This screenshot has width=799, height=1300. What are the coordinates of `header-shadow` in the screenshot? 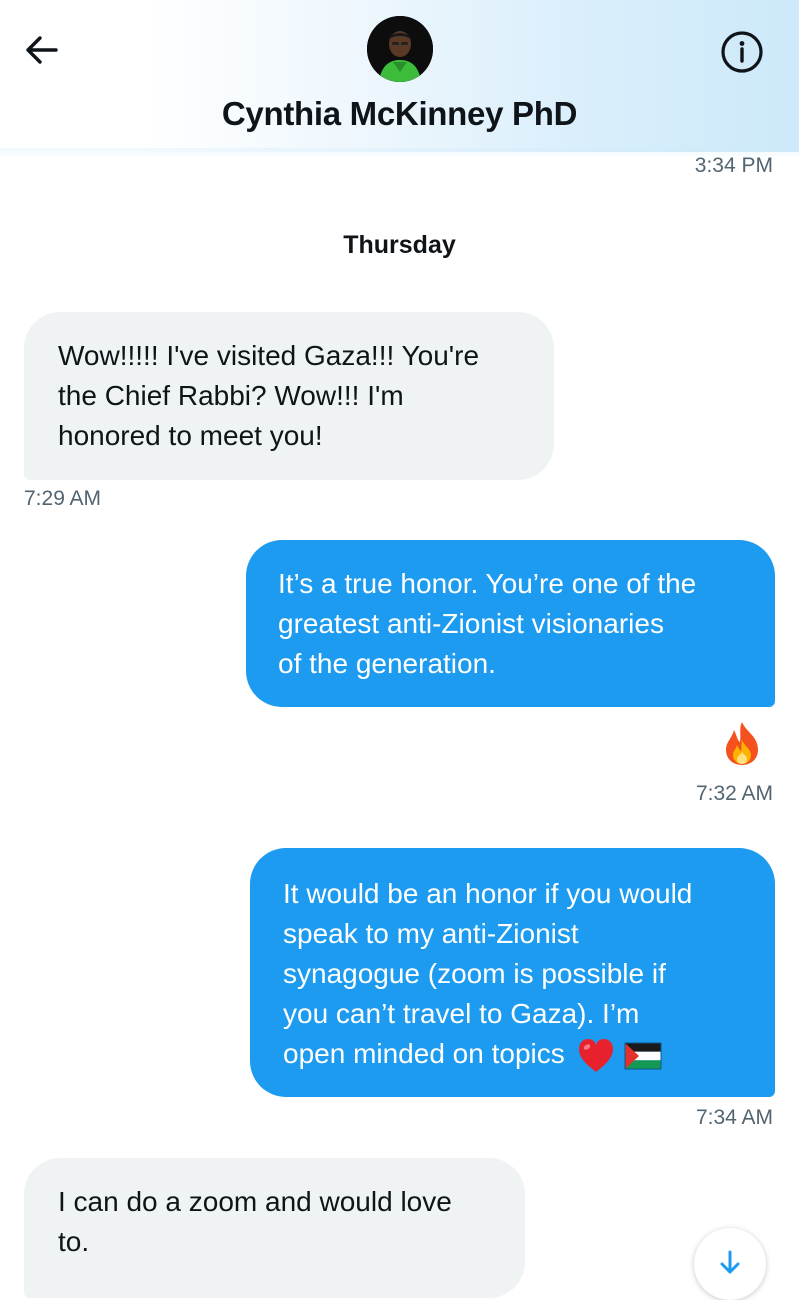 It's located at (399, 153).